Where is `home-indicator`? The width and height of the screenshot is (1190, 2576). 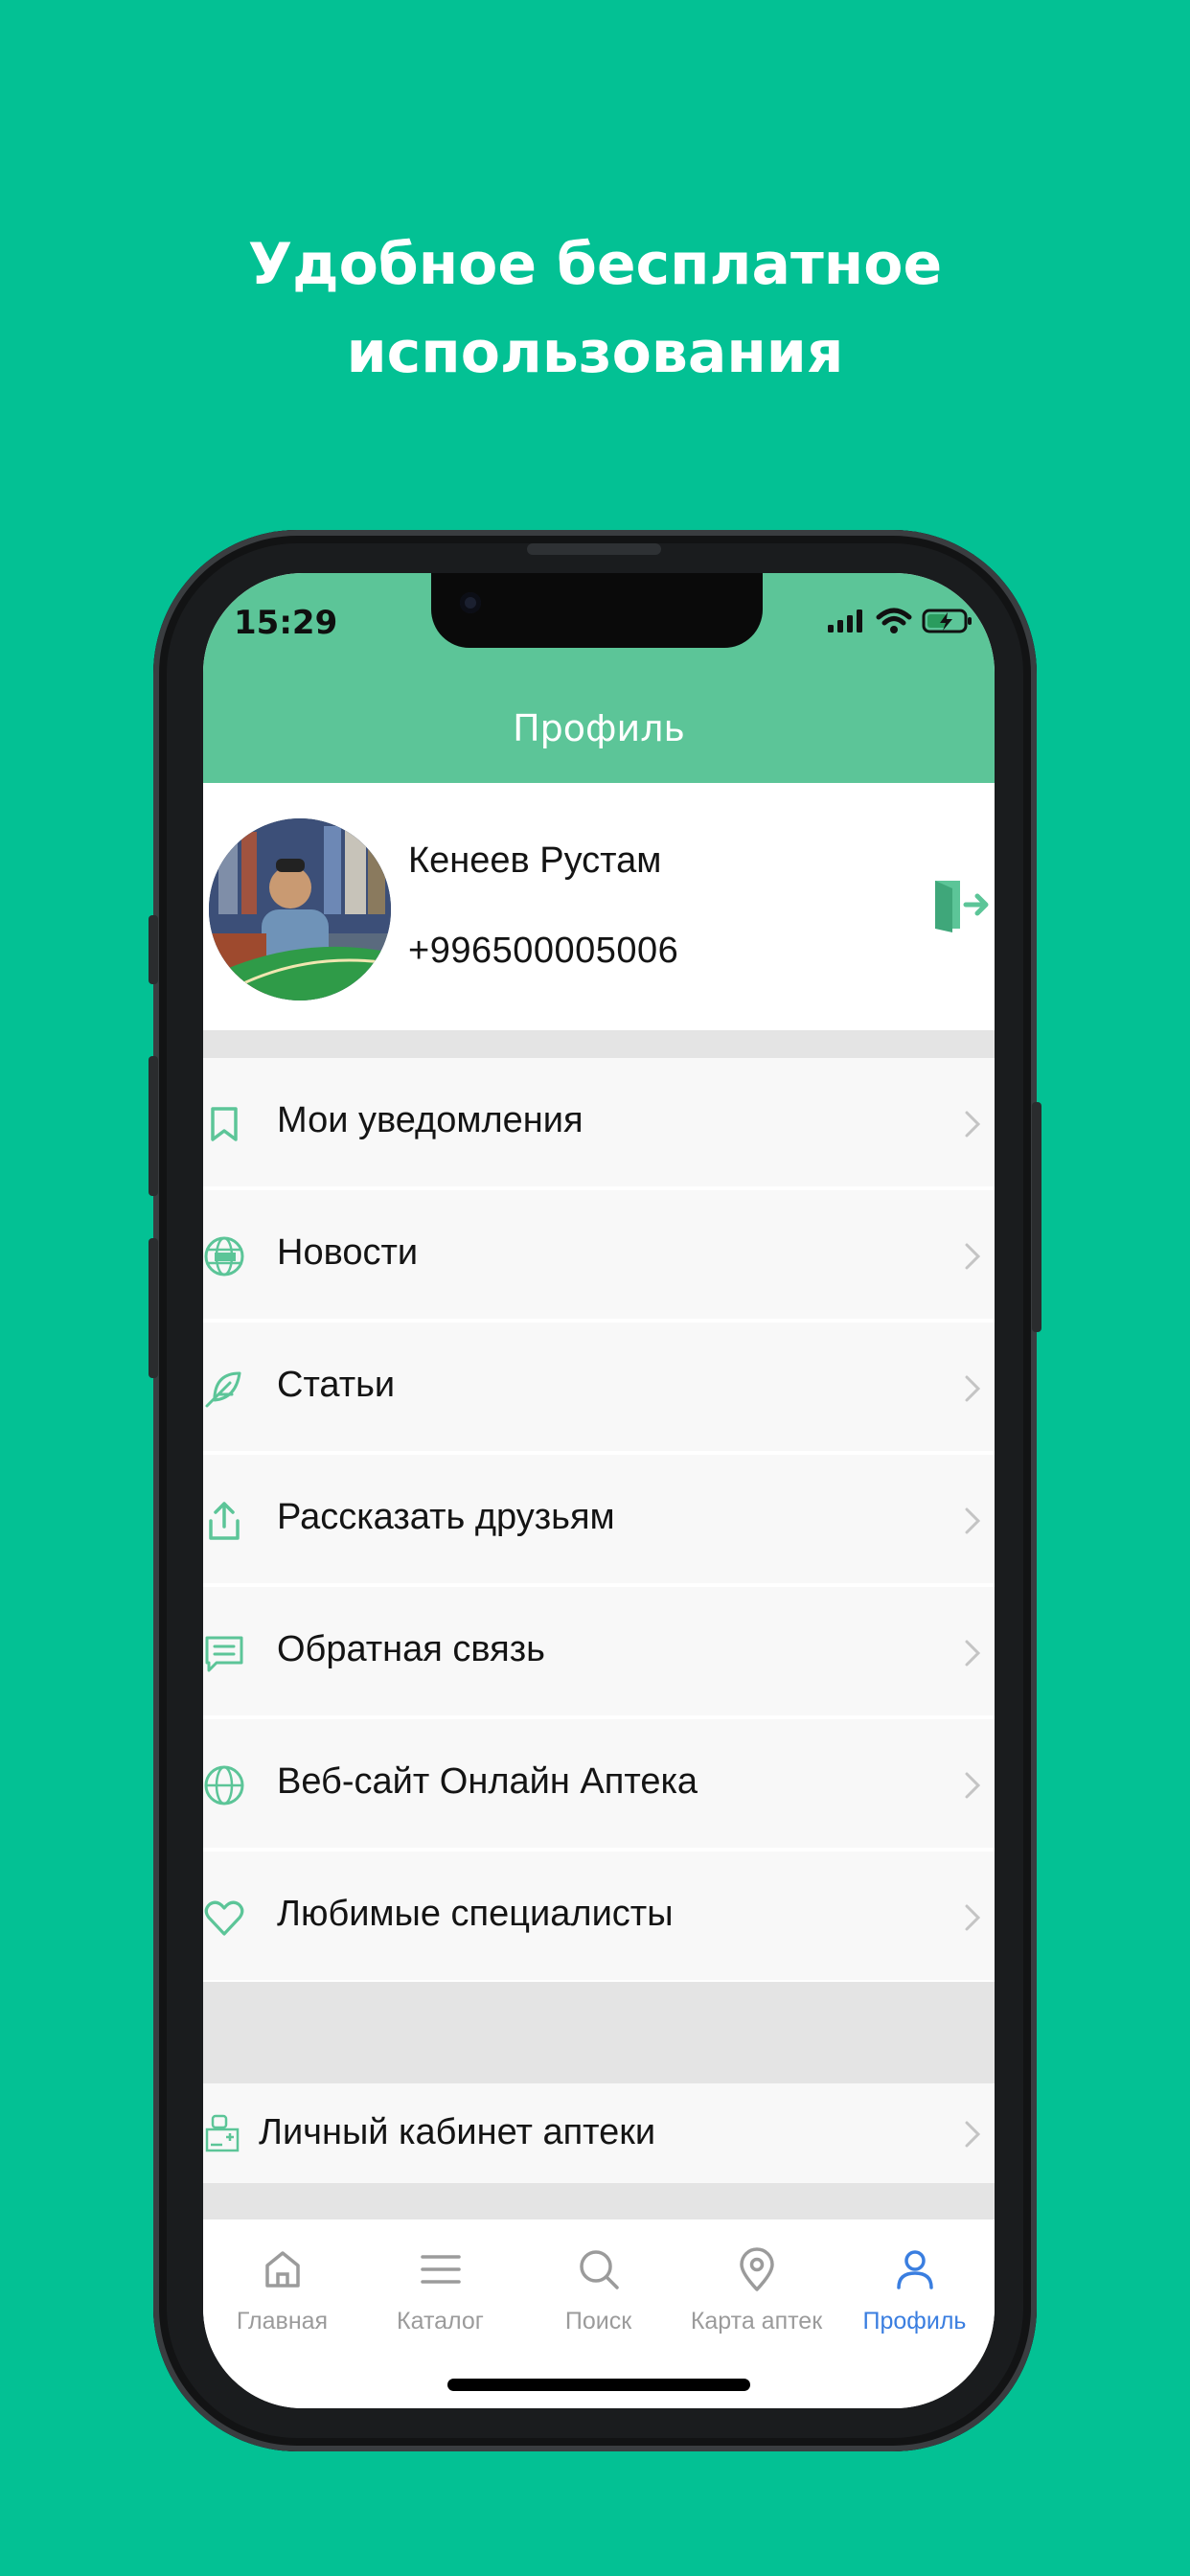
home-indicator is located at coordinates (599, 2385).